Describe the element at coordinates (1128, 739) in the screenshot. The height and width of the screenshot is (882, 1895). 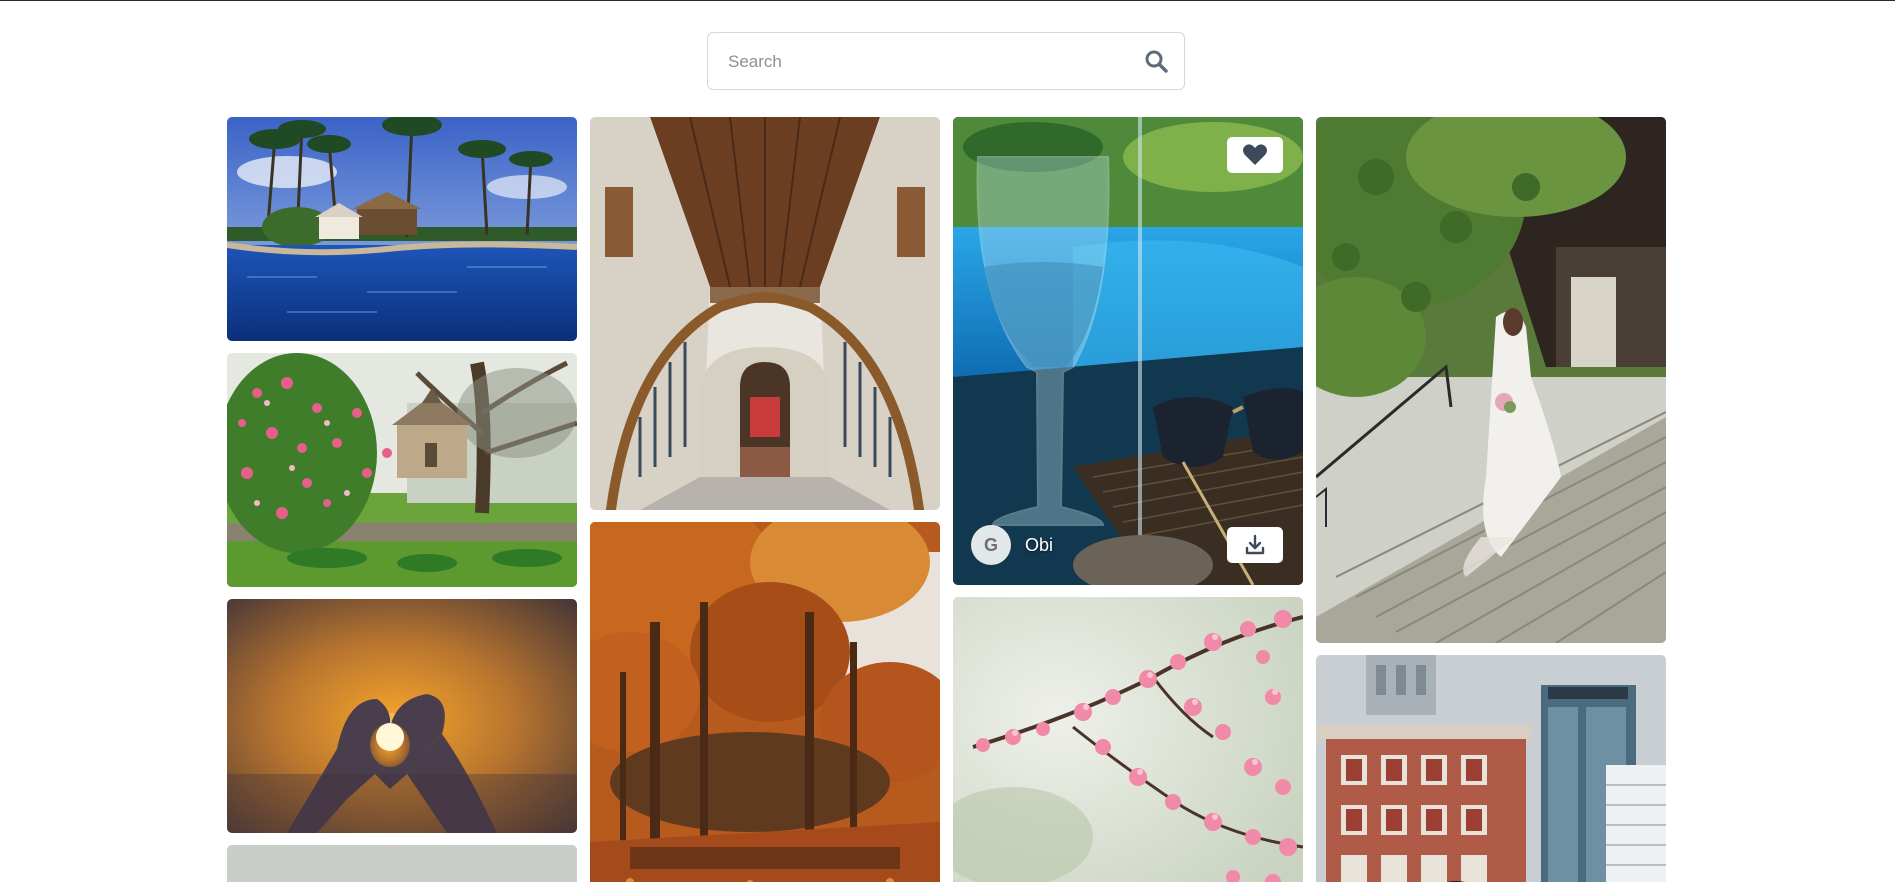
I see `photo-cherry-blossom` at that location.